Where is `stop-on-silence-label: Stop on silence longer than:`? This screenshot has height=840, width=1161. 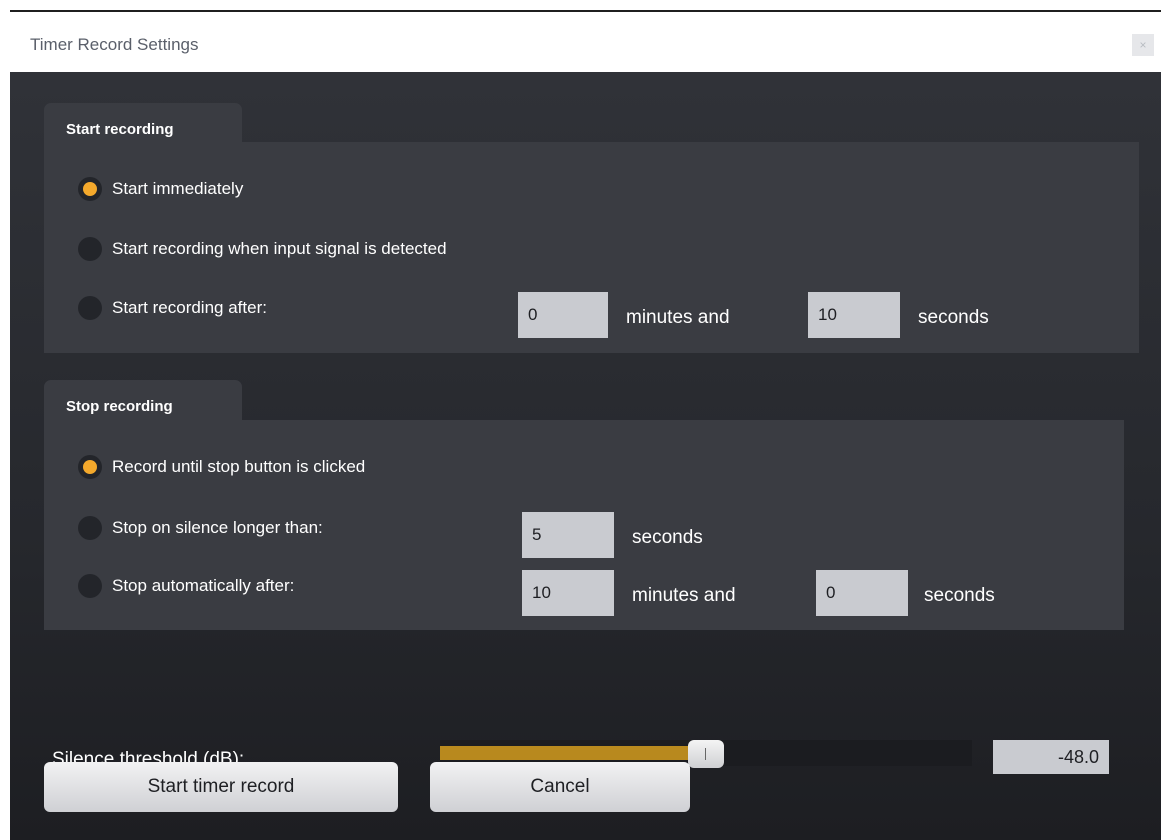
stop-on-silence-label: Stop on silence longer than: is located at coordinates (217, 527).